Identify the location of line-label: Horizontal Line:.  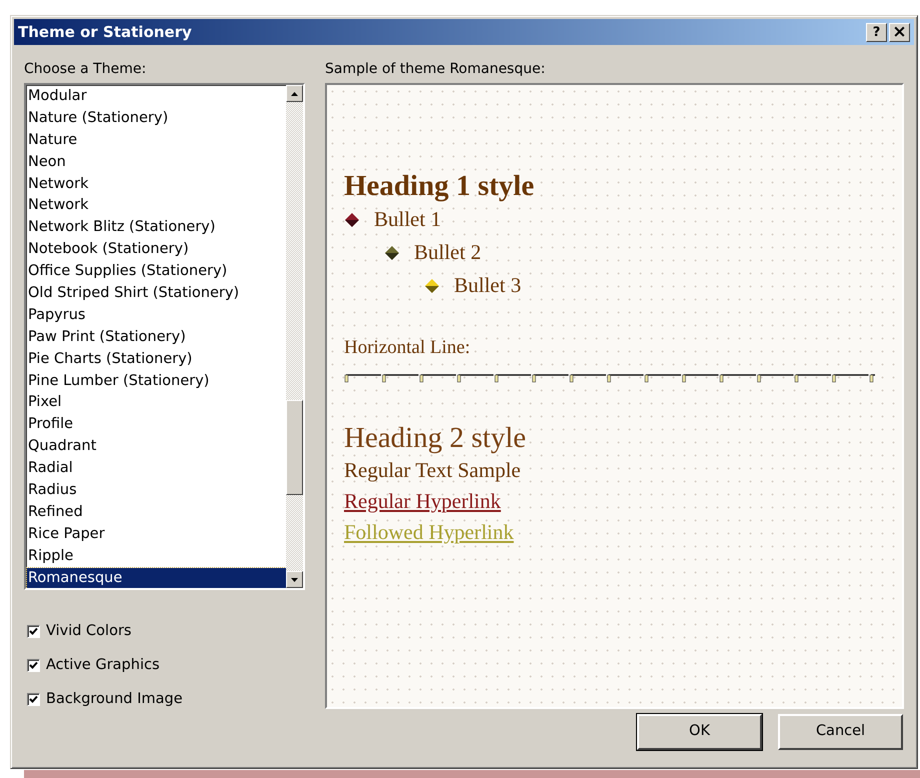
(408, 348).